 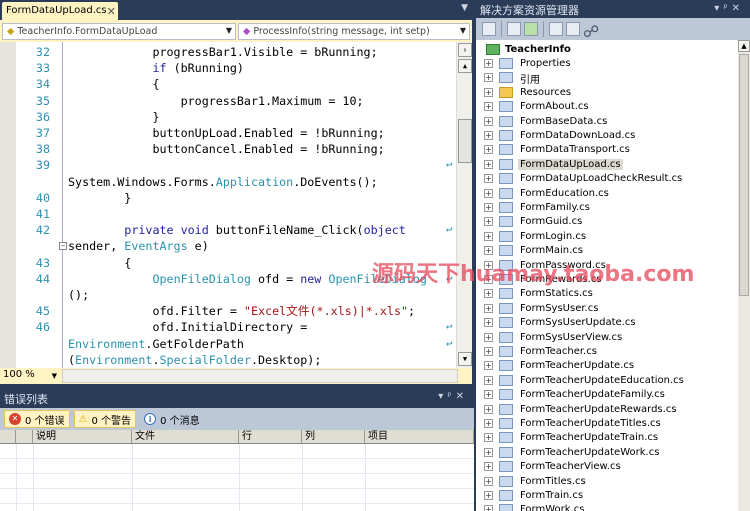 What do you see at coordinates (534, 495) in the screenshot?
I see `tree-item: + FormTrain.cs` at bounding box center [534, 495].